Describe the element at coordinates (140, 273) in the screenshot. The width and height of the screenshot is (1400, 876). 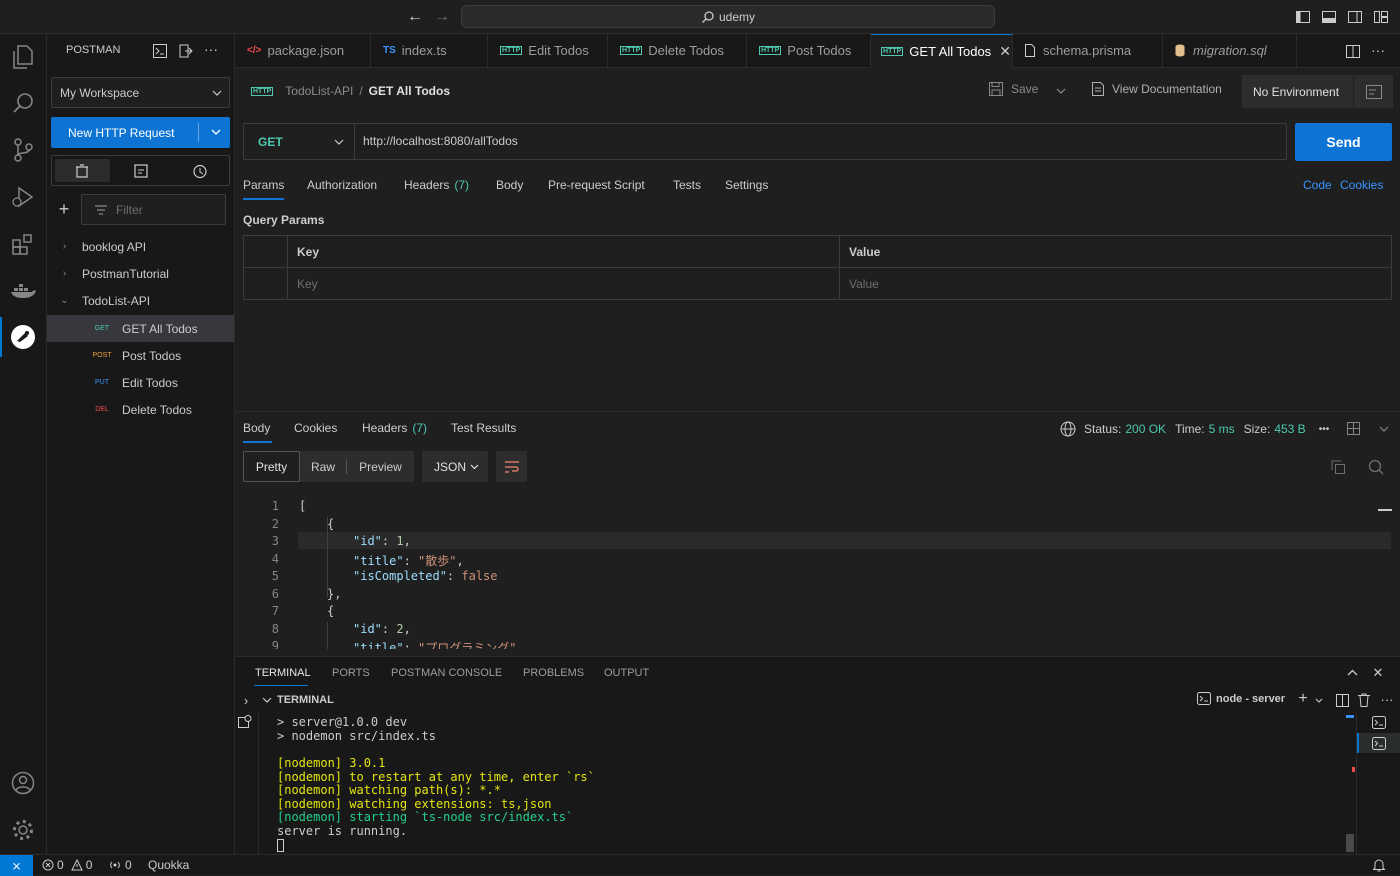
I see `collection-postmantutorial: › PostmanTutorial` at that location.